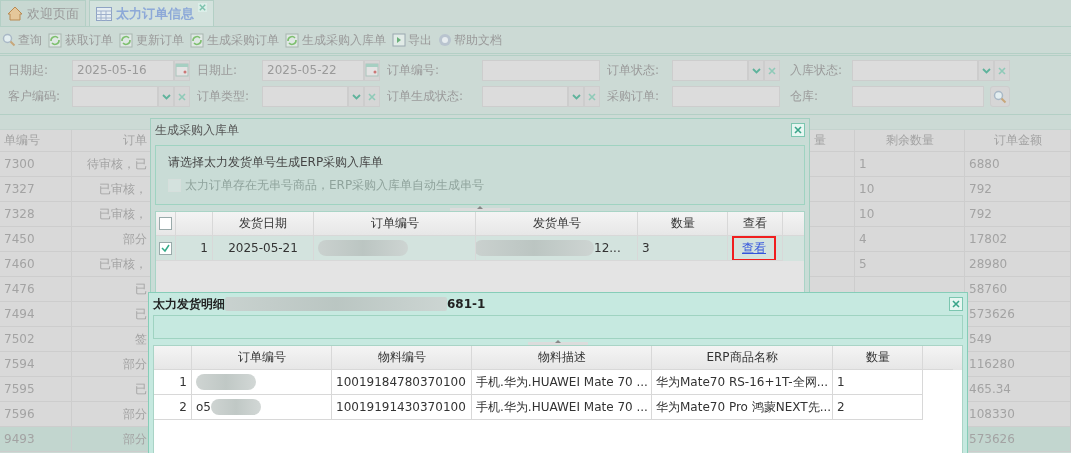 Image resolution: width=1071 pixels, height=453 pixels. What do you see at coordinates (466, 304) in the screenshot?
I see `dialog-title: 681-1` at bounding box center [466, 304].